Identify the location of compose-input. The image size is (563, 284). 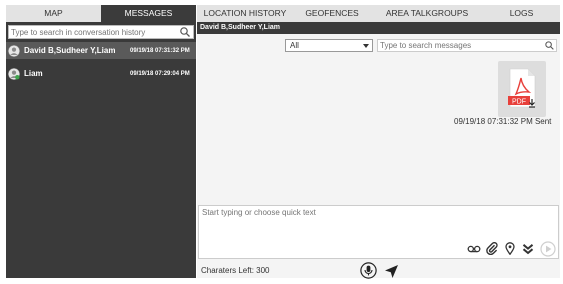
(378, 224).